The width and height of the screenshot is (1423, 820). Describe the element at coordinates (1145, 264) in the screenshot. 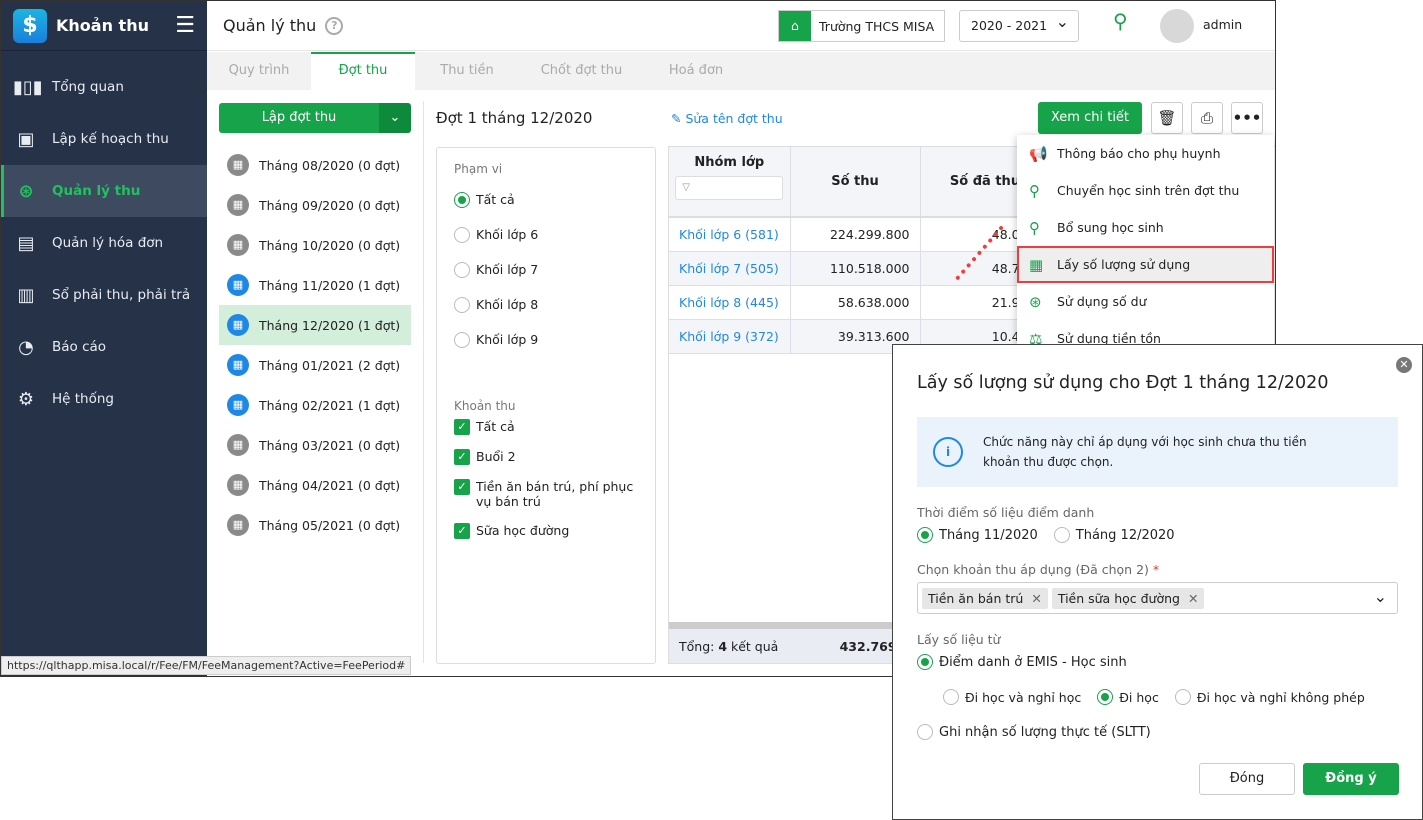

I see `menu-item: ▦ Lấy số lượng sử dụng` at that location.